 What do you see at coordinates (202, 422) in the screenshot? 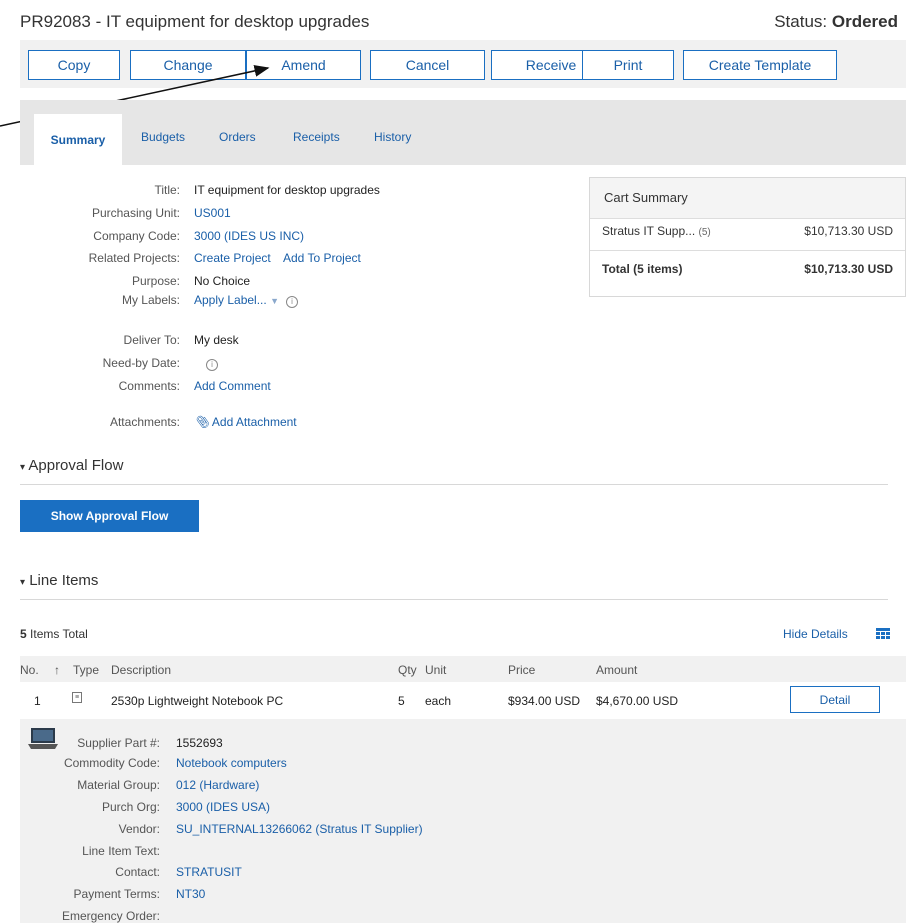
I see `paperclip-icon: 📎︎` at bounding box center [202, 422].